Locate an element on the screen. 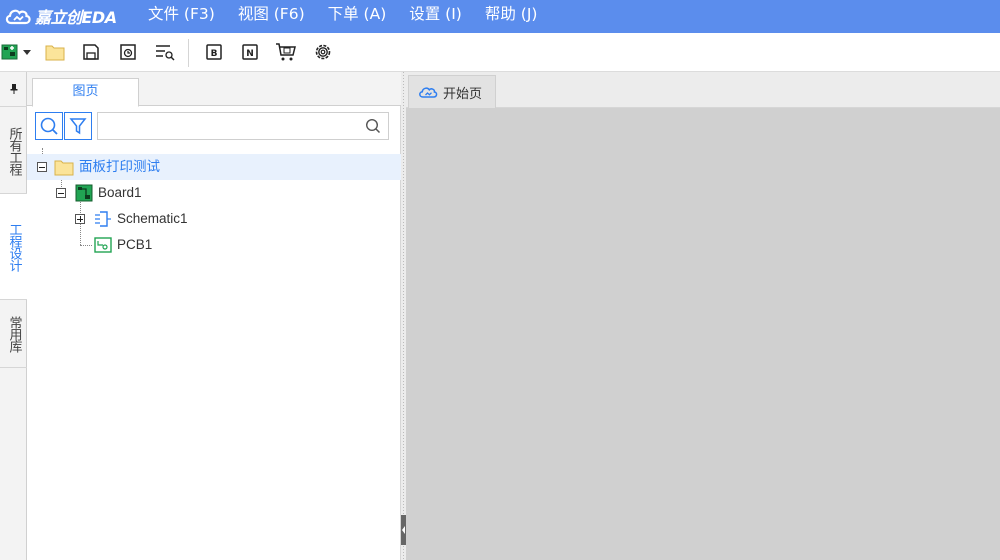 The width and height of the screenshot is (1000, 560). tab-common-library: 常用库 is located at coordinates (13, 334).